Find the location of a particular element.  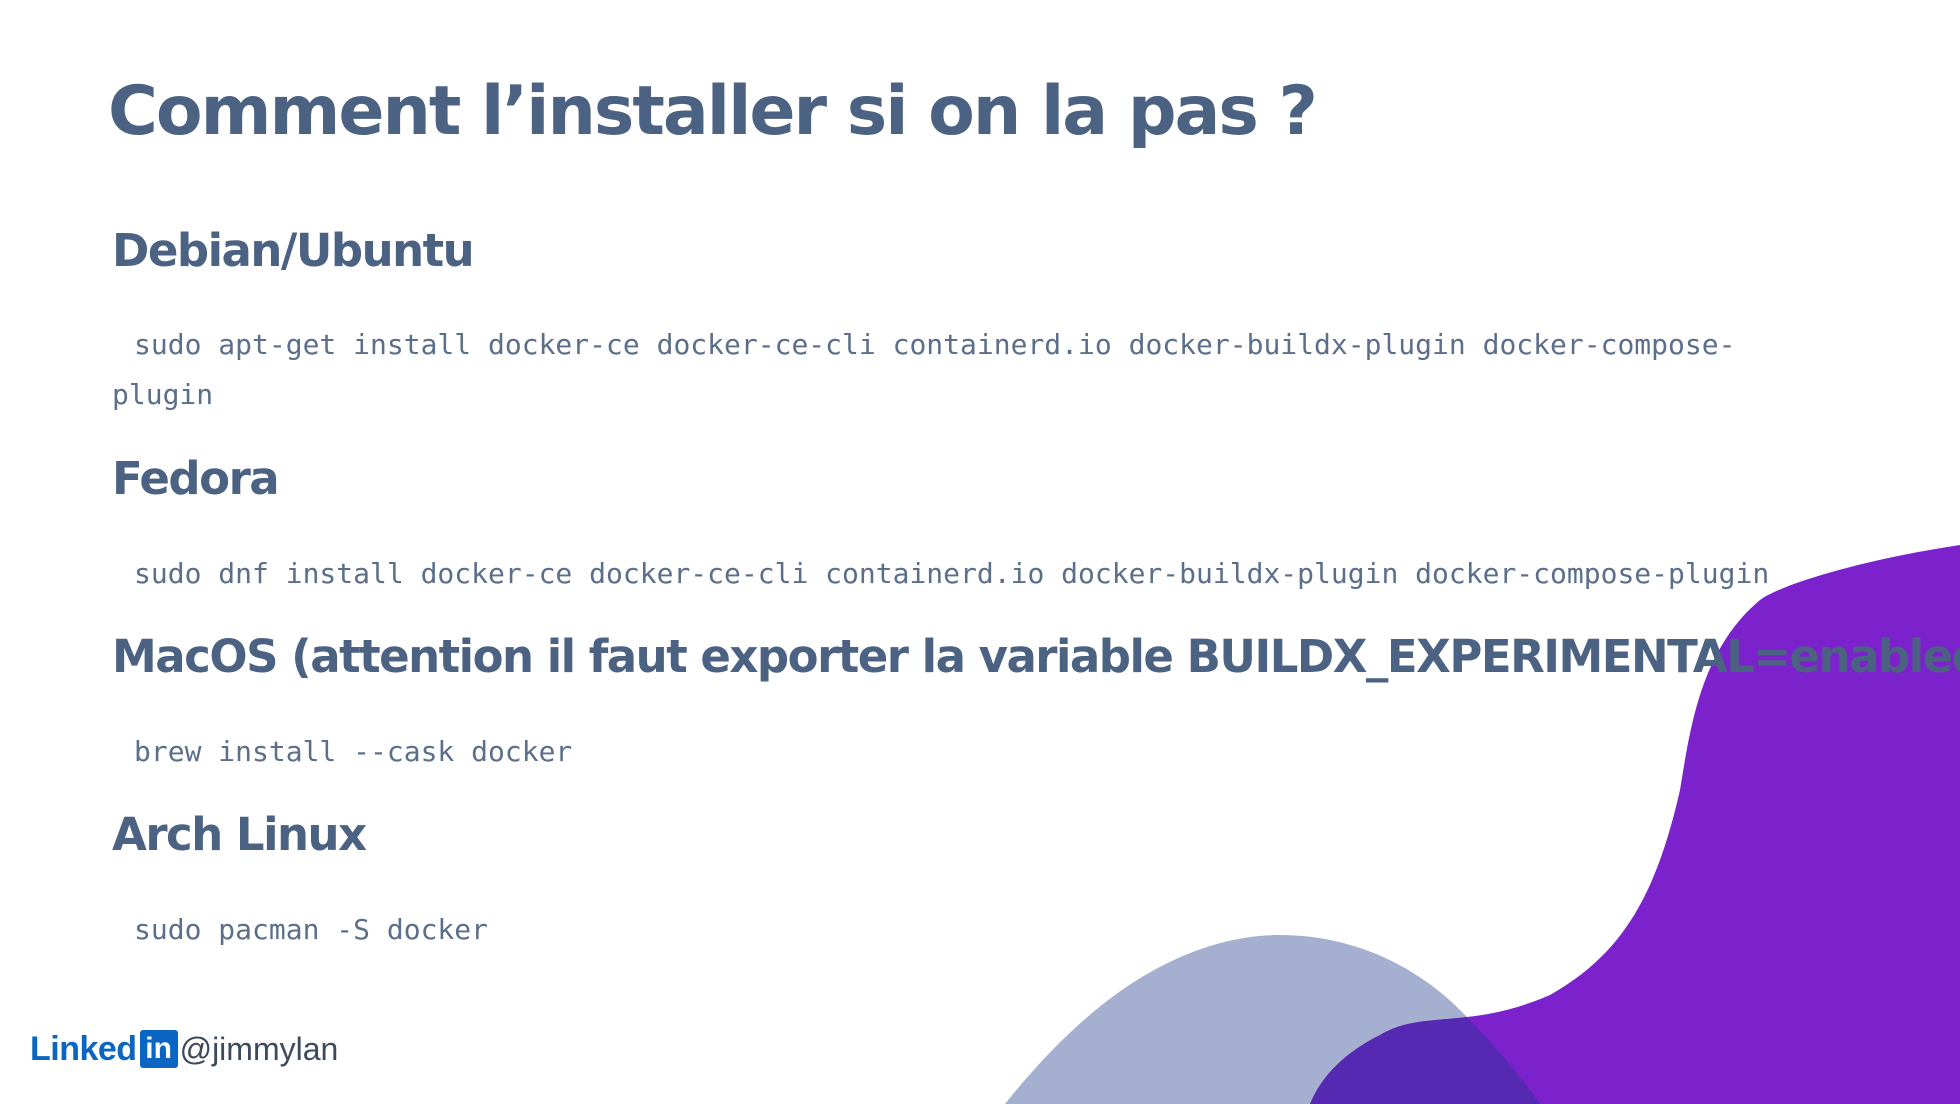

footer-credit: Linked in @jimmylan is located at coordinates (184, 1049).